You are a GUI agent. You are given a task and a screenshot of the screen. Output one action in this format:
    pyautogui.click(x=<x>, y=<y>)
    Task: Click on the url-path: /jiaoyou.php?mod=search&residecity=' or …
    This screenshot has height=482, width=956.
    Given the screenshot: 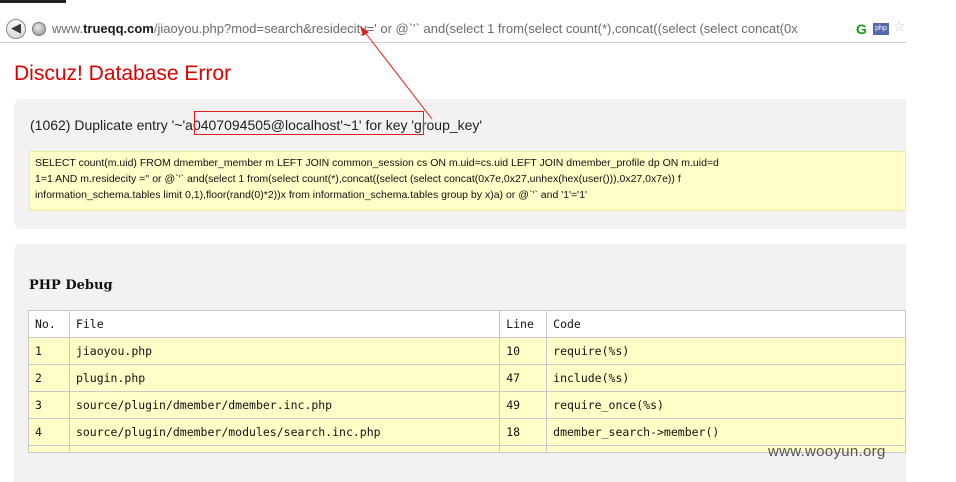 What is the action you would take?
    pyautogui.click(x=475, y=28)
    